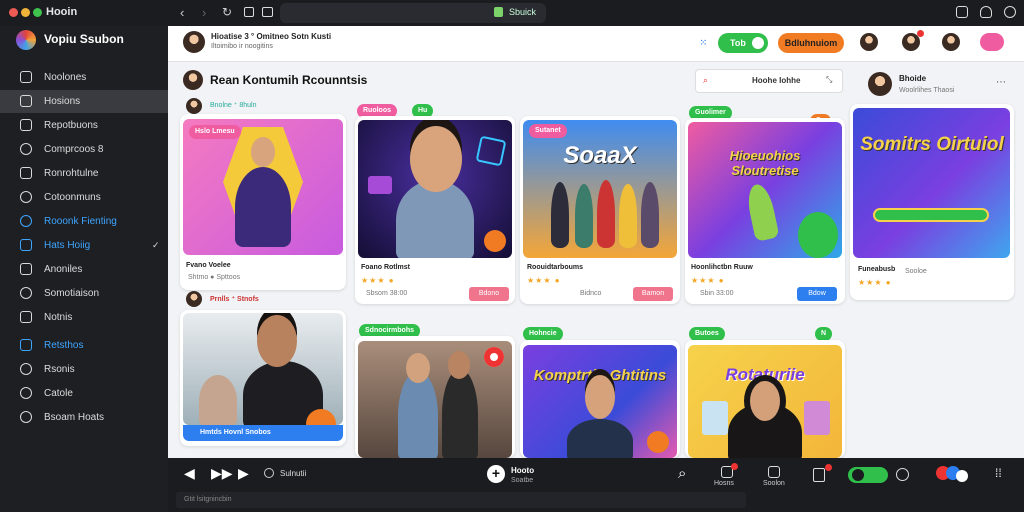 The width and height of the screenshot is (1024, 512). I want to click on app-icon-white, so click(962, 476).